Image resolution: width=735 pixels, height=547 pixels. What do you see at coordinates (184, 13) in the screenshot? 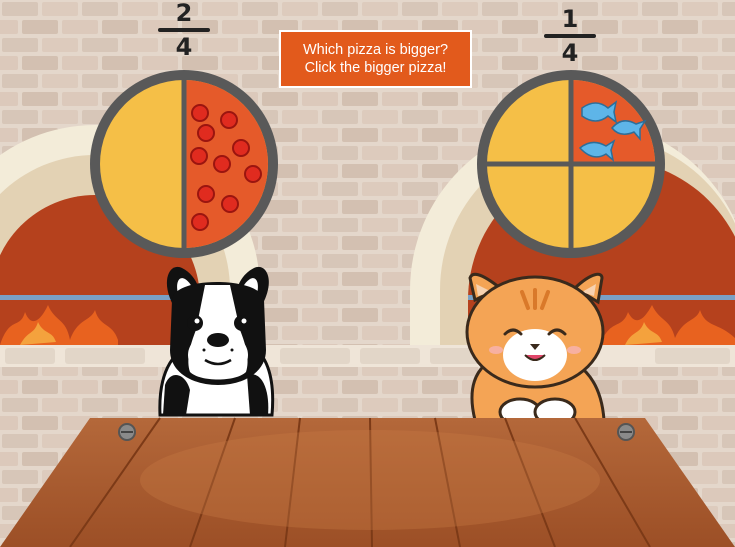
I see `fraction-numerator: 2` at bounding box center [184, 13].